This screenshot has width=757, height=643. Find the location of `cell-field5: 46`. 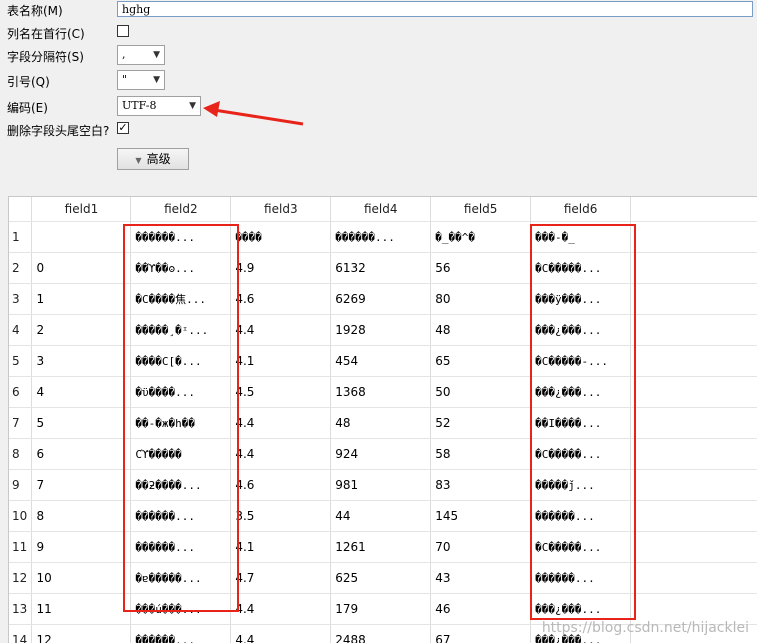

cell-field5: 46 is located at coordinates (481, 609).